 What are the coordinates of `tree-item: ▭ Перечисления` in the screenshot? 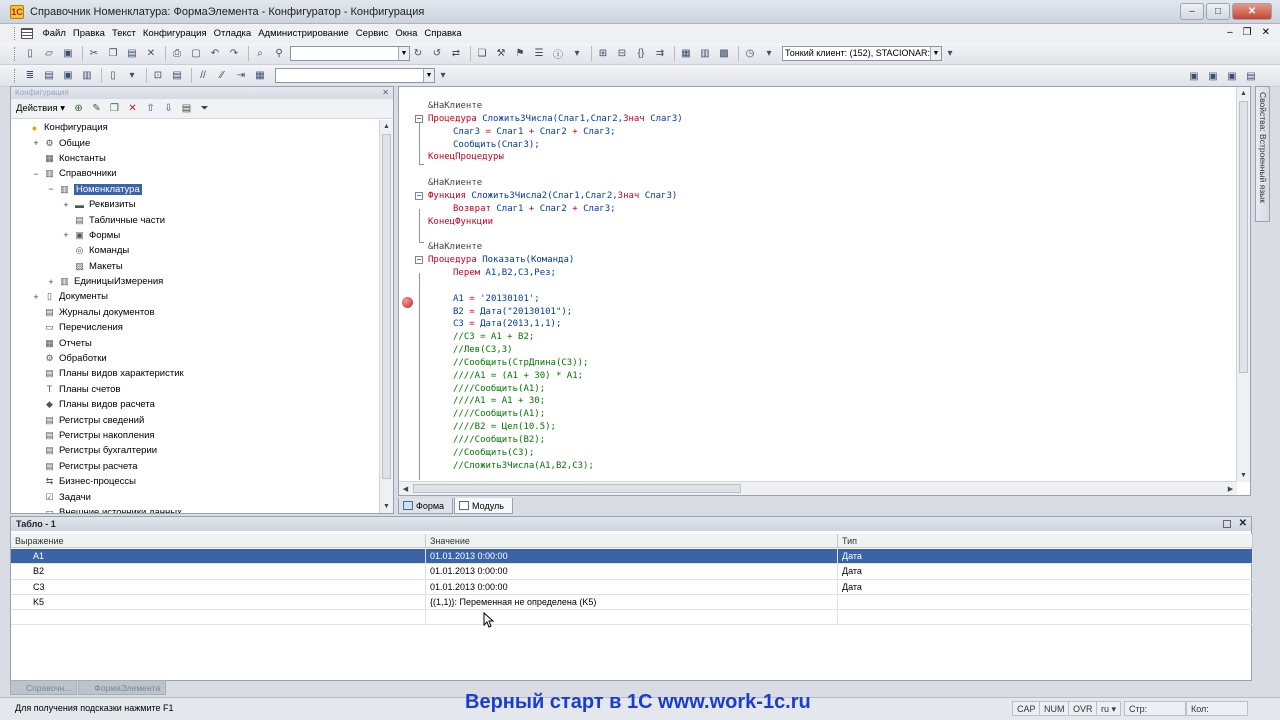 It's located at (195, 327).